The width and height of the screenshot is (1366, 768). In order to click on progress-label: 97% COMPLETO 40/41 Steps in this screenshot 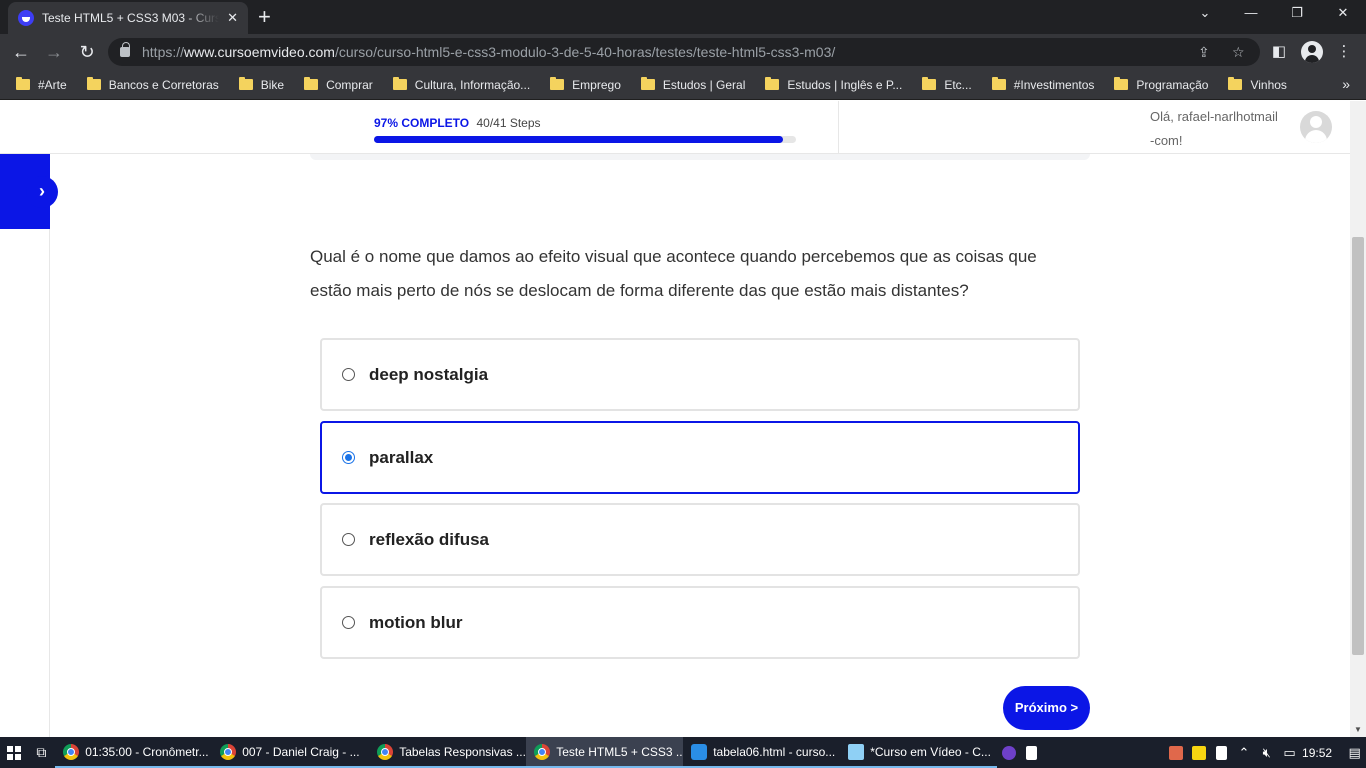, I will do `click(457, 123)`.